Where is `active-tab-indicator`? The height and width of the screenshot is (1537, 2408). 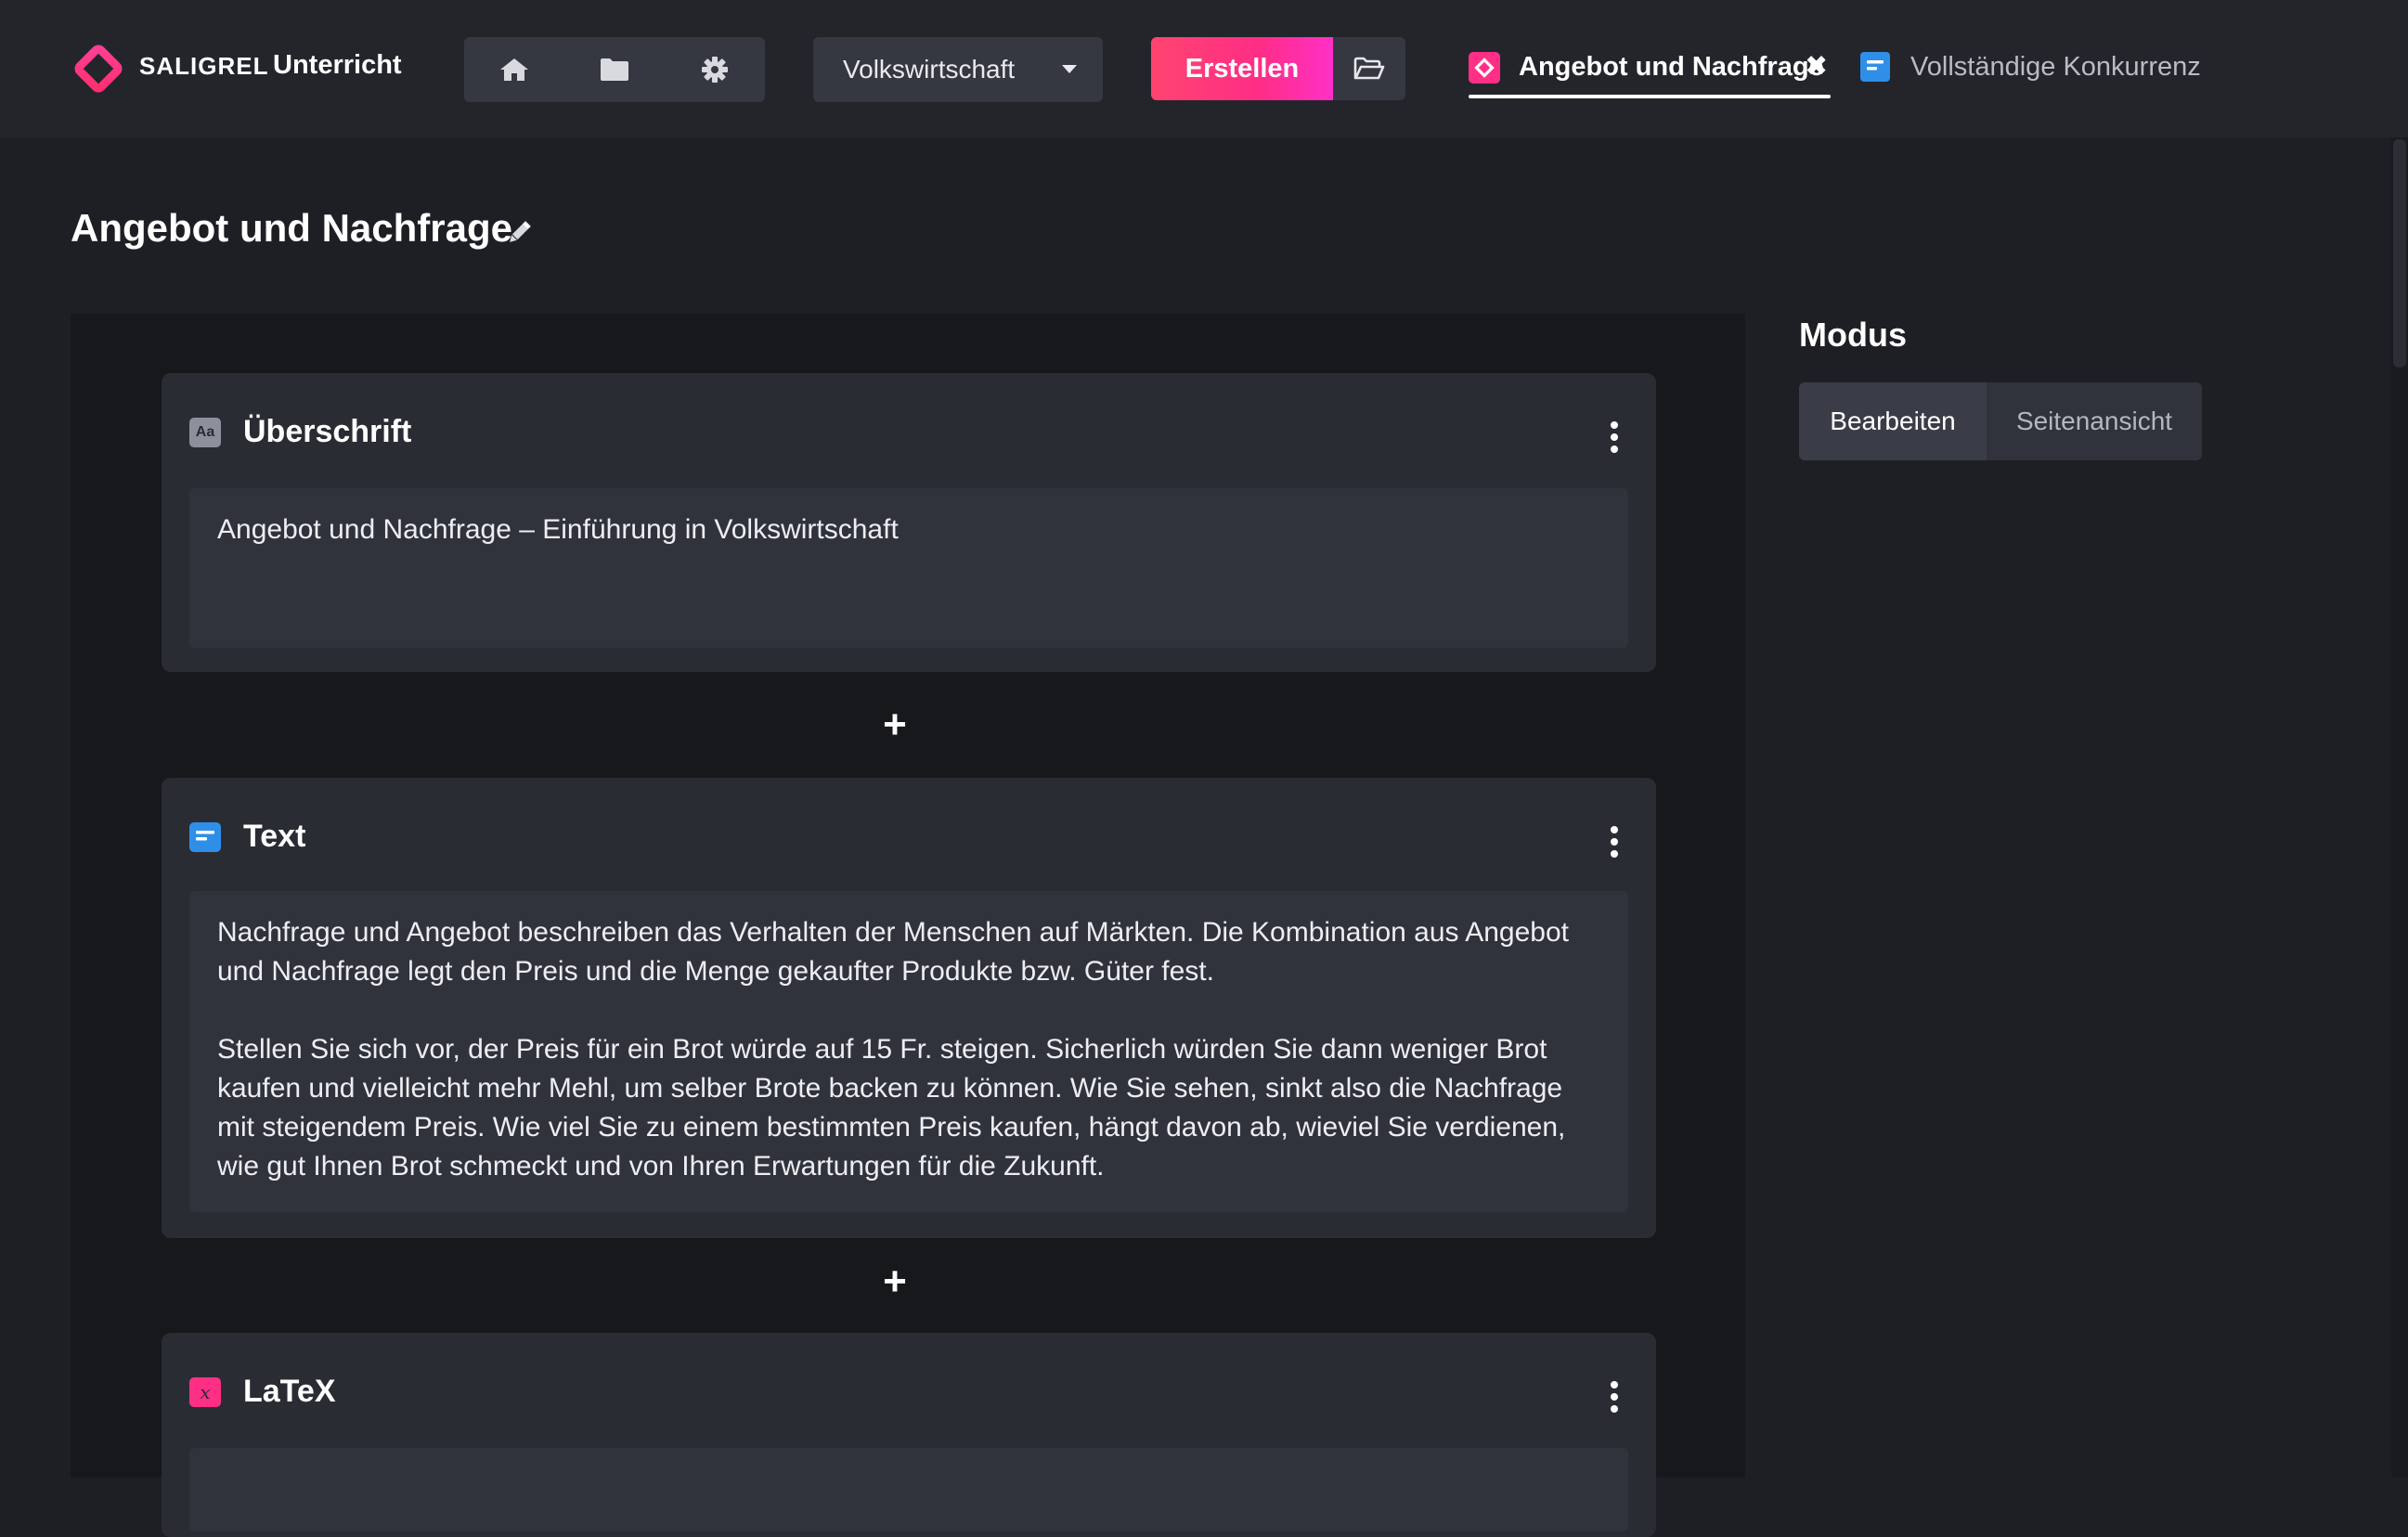
active-tab-indicator is located at coordinates (1650, 96).